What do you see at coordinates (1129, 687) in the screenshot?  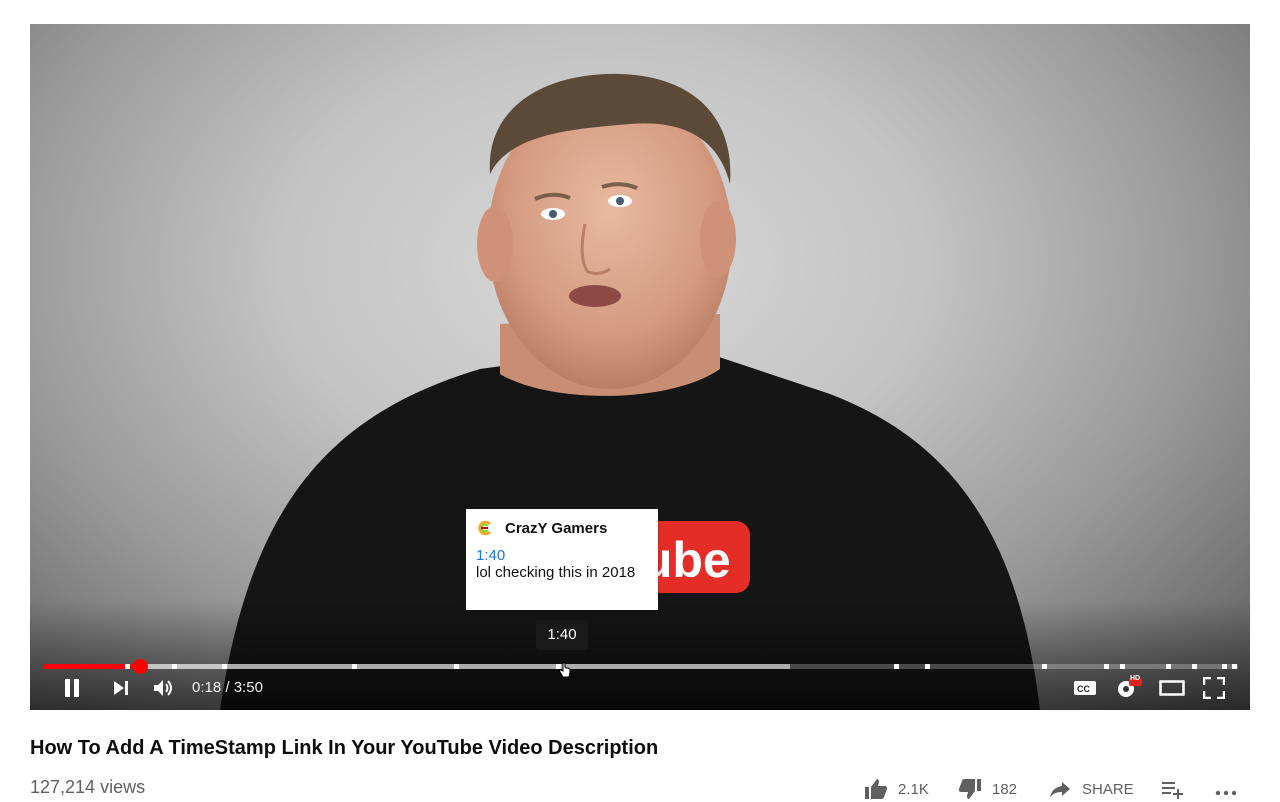 I see `settings-button: HD` at bounding box center [1129, 687].